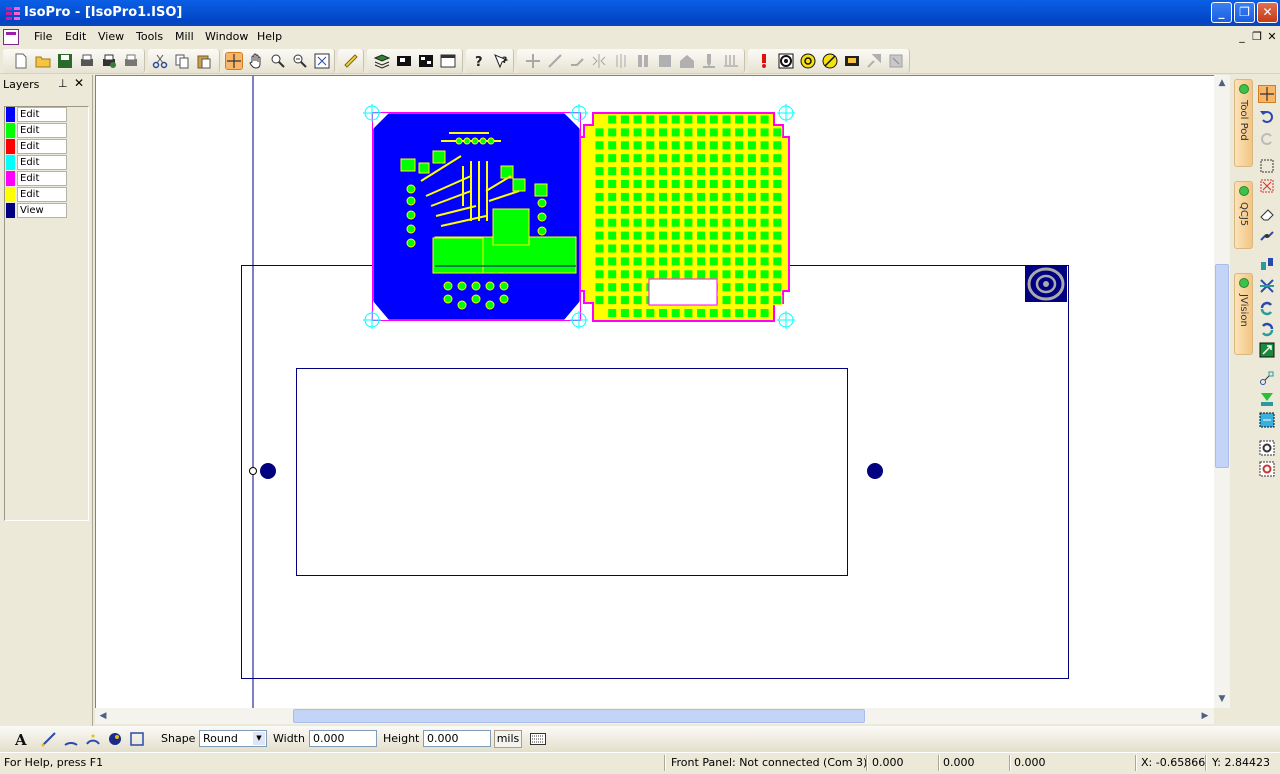 The height and width of the screenshot is (774, 1280). Describe the element at coordinates (1267, 214) in the screenshot. I see `eraser-icon` at that location.